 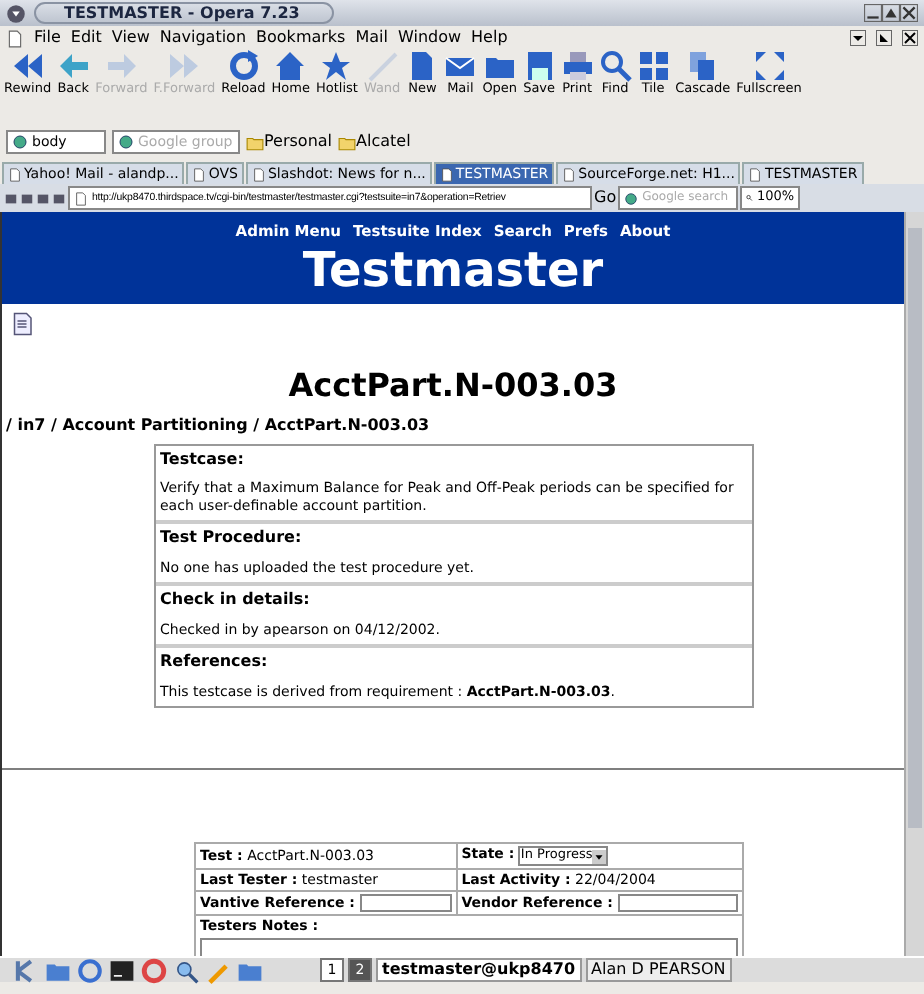 I want to click on menu-item: Help, so click(x=489, y=38).